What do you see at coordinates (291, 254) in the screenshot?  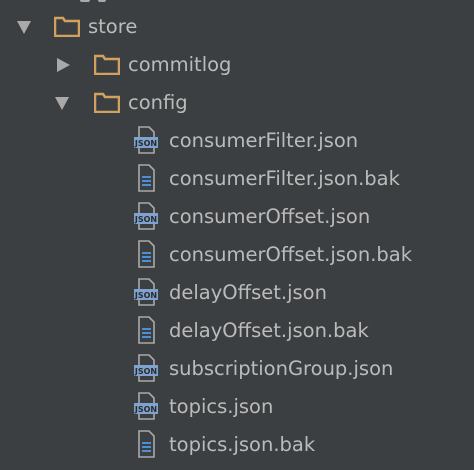 I see `tree-item-label: consumerOffset.json.bak` at bounding box center [291, 254].